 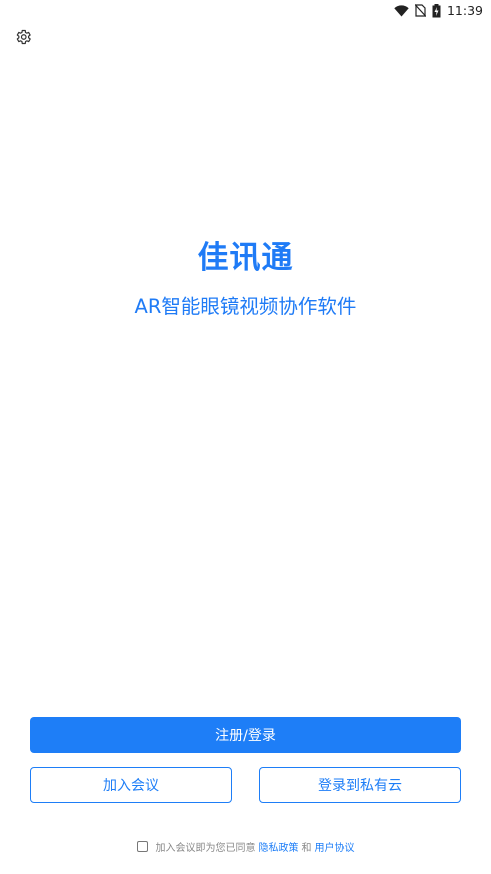 What do you see at coordinates (205, 848) in the screenshot?
I see `agreement-text: 加入会议即为您已同意` at bounding box center [205, 848].